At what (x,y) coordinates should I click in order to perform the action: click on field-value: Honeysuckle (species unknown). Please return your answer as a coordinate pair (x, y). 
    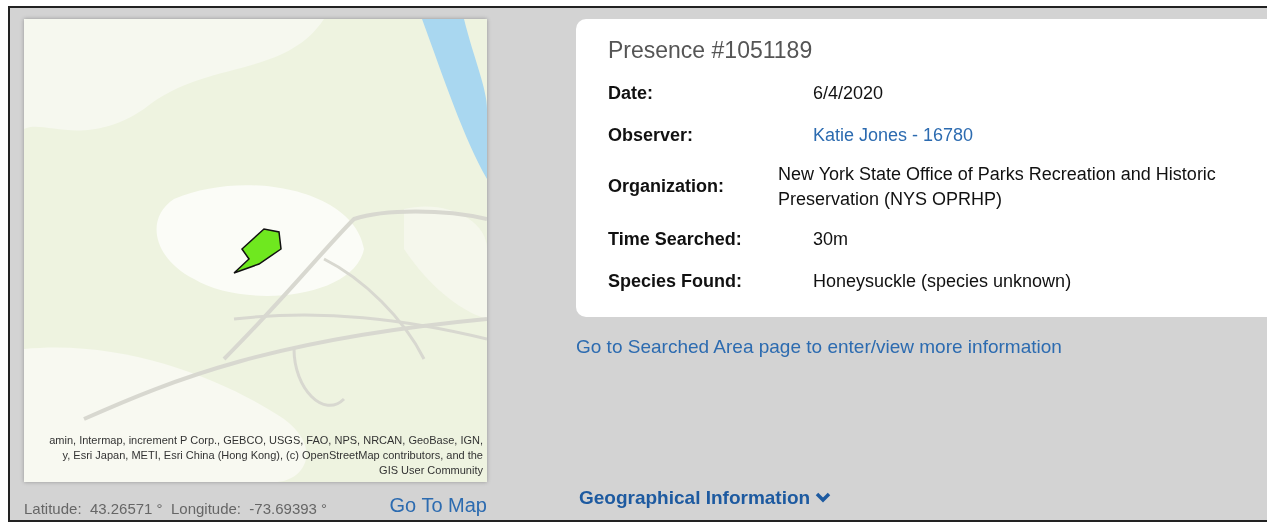
    Looking at the image, I should click on (942, 282).